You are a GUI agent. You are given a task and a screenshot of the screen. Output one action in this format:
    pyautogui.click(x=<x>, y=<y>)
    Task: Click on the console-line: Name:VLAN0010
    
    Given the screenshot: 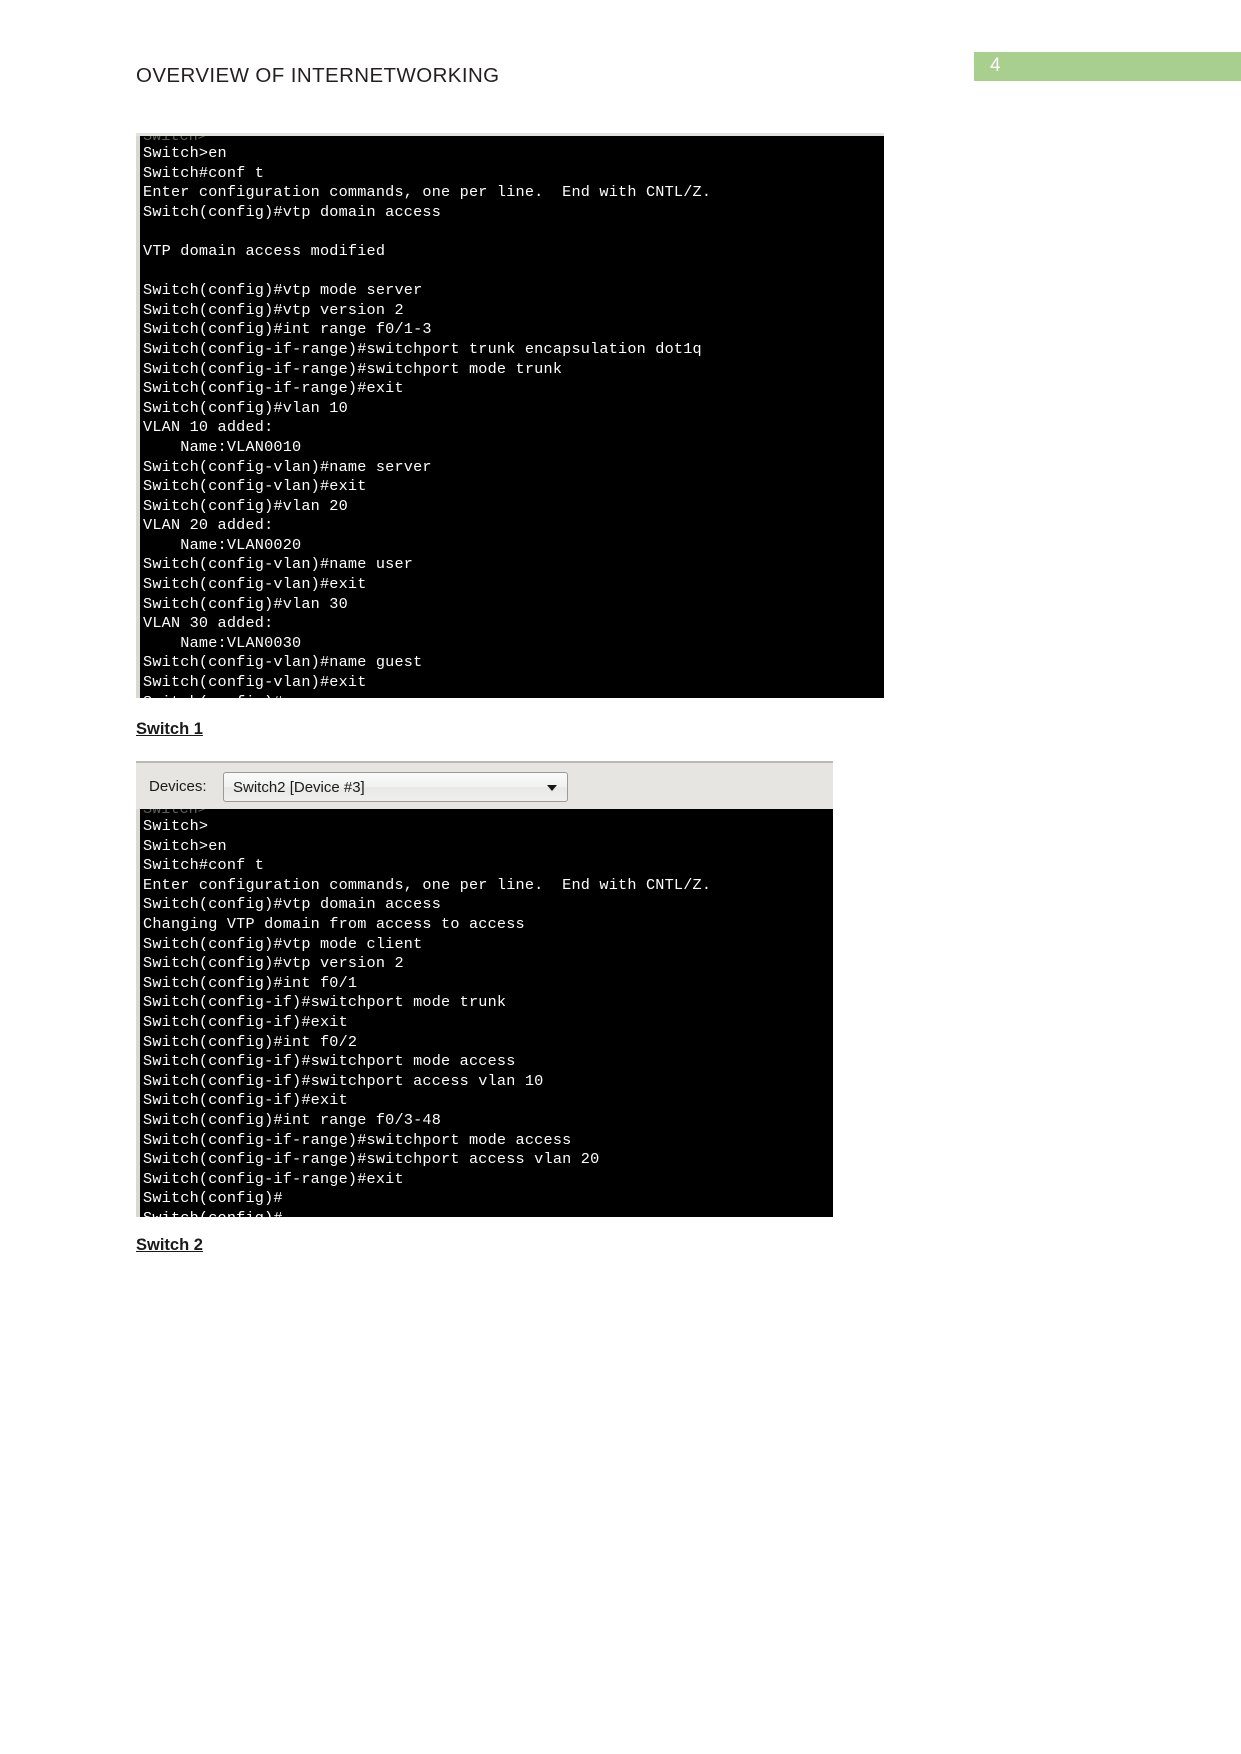 What is the action you would take?
    pyautogui.click(x=222, y=446)
    